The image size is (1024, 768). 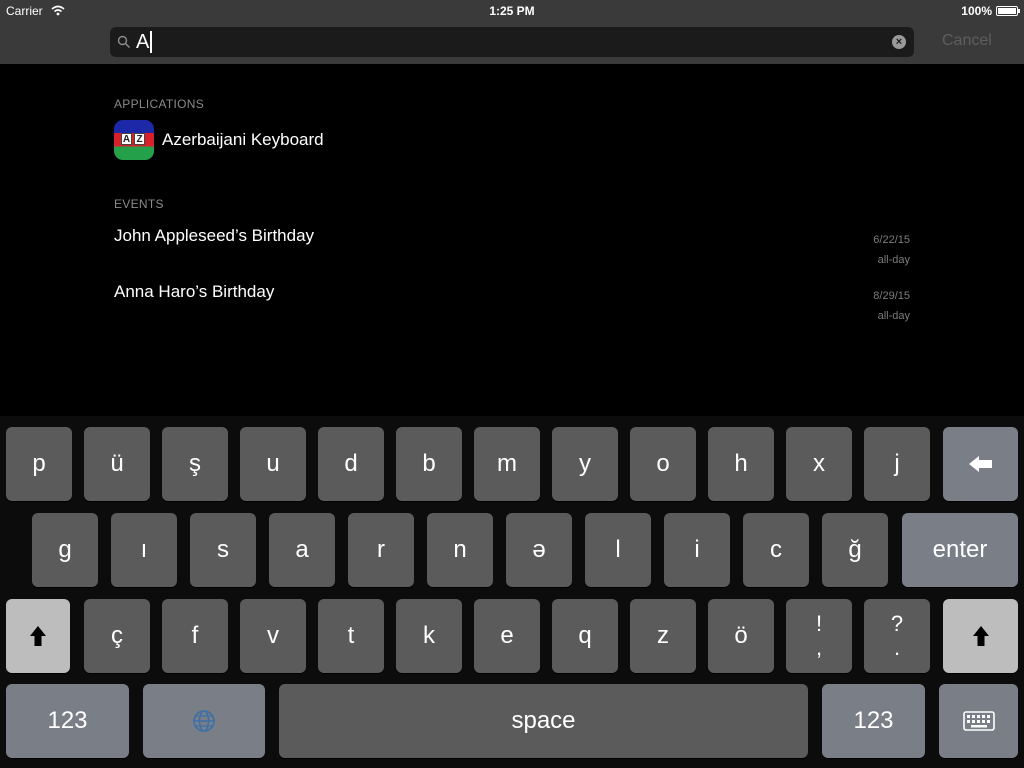 I want to click on key-p: p, so click(x=39, y=464).